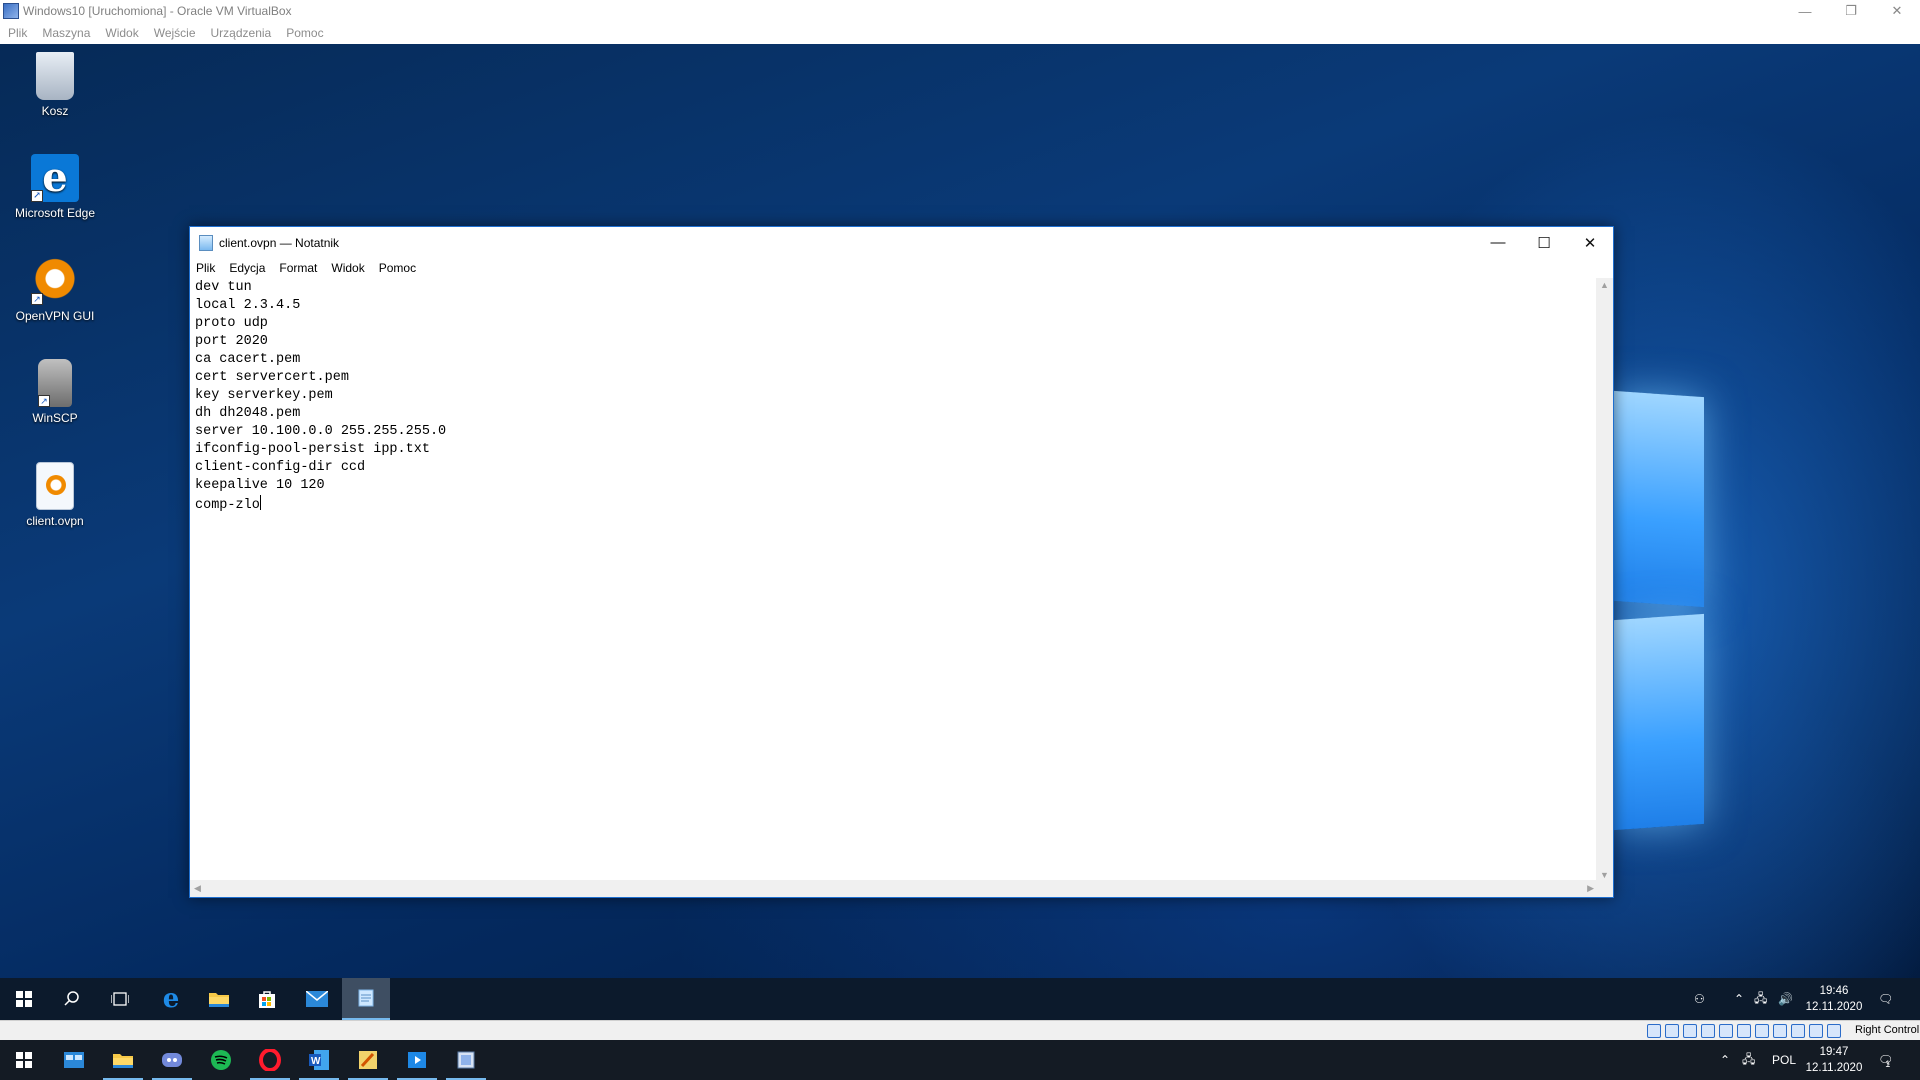 Image resolution: width=1920 pixels, height=1080 pixels. What do you see at coordinates (17, 33) in the screenshot?
I see `vbox-menu-plik: Plik` at bounding box center [17, 33].